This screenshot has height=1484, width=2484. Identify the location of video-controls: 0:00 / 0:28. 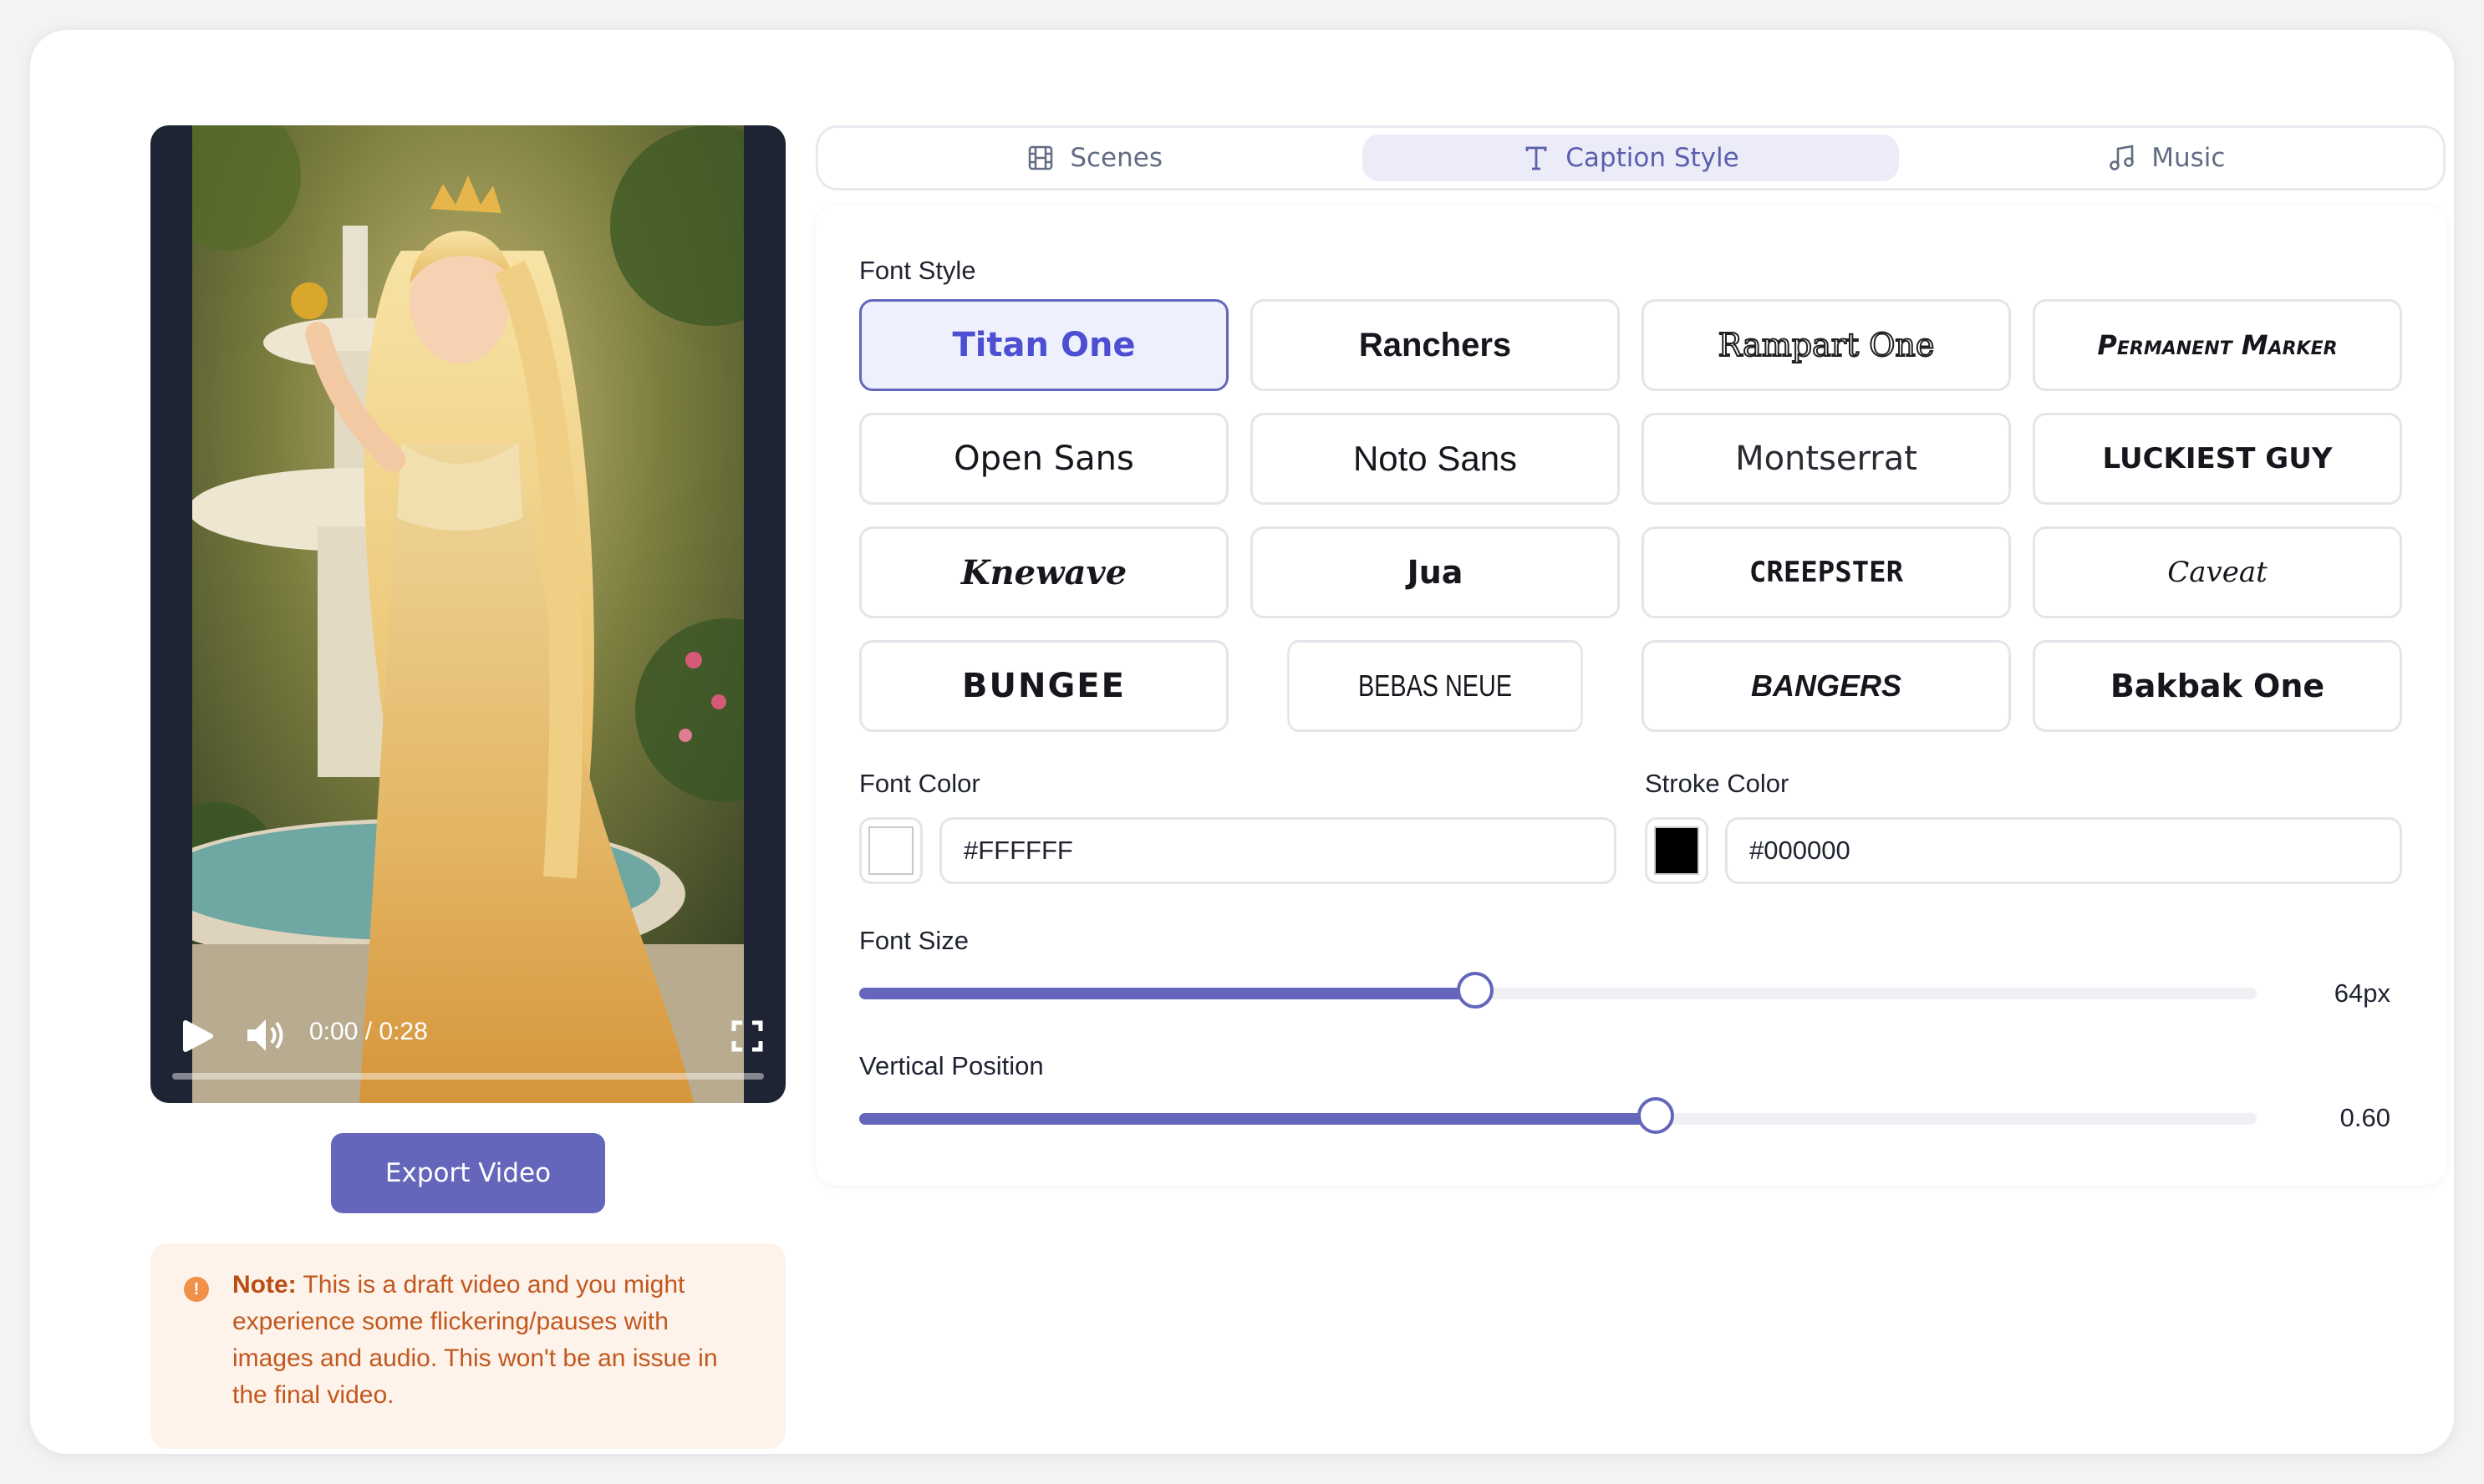
(468, 1044).